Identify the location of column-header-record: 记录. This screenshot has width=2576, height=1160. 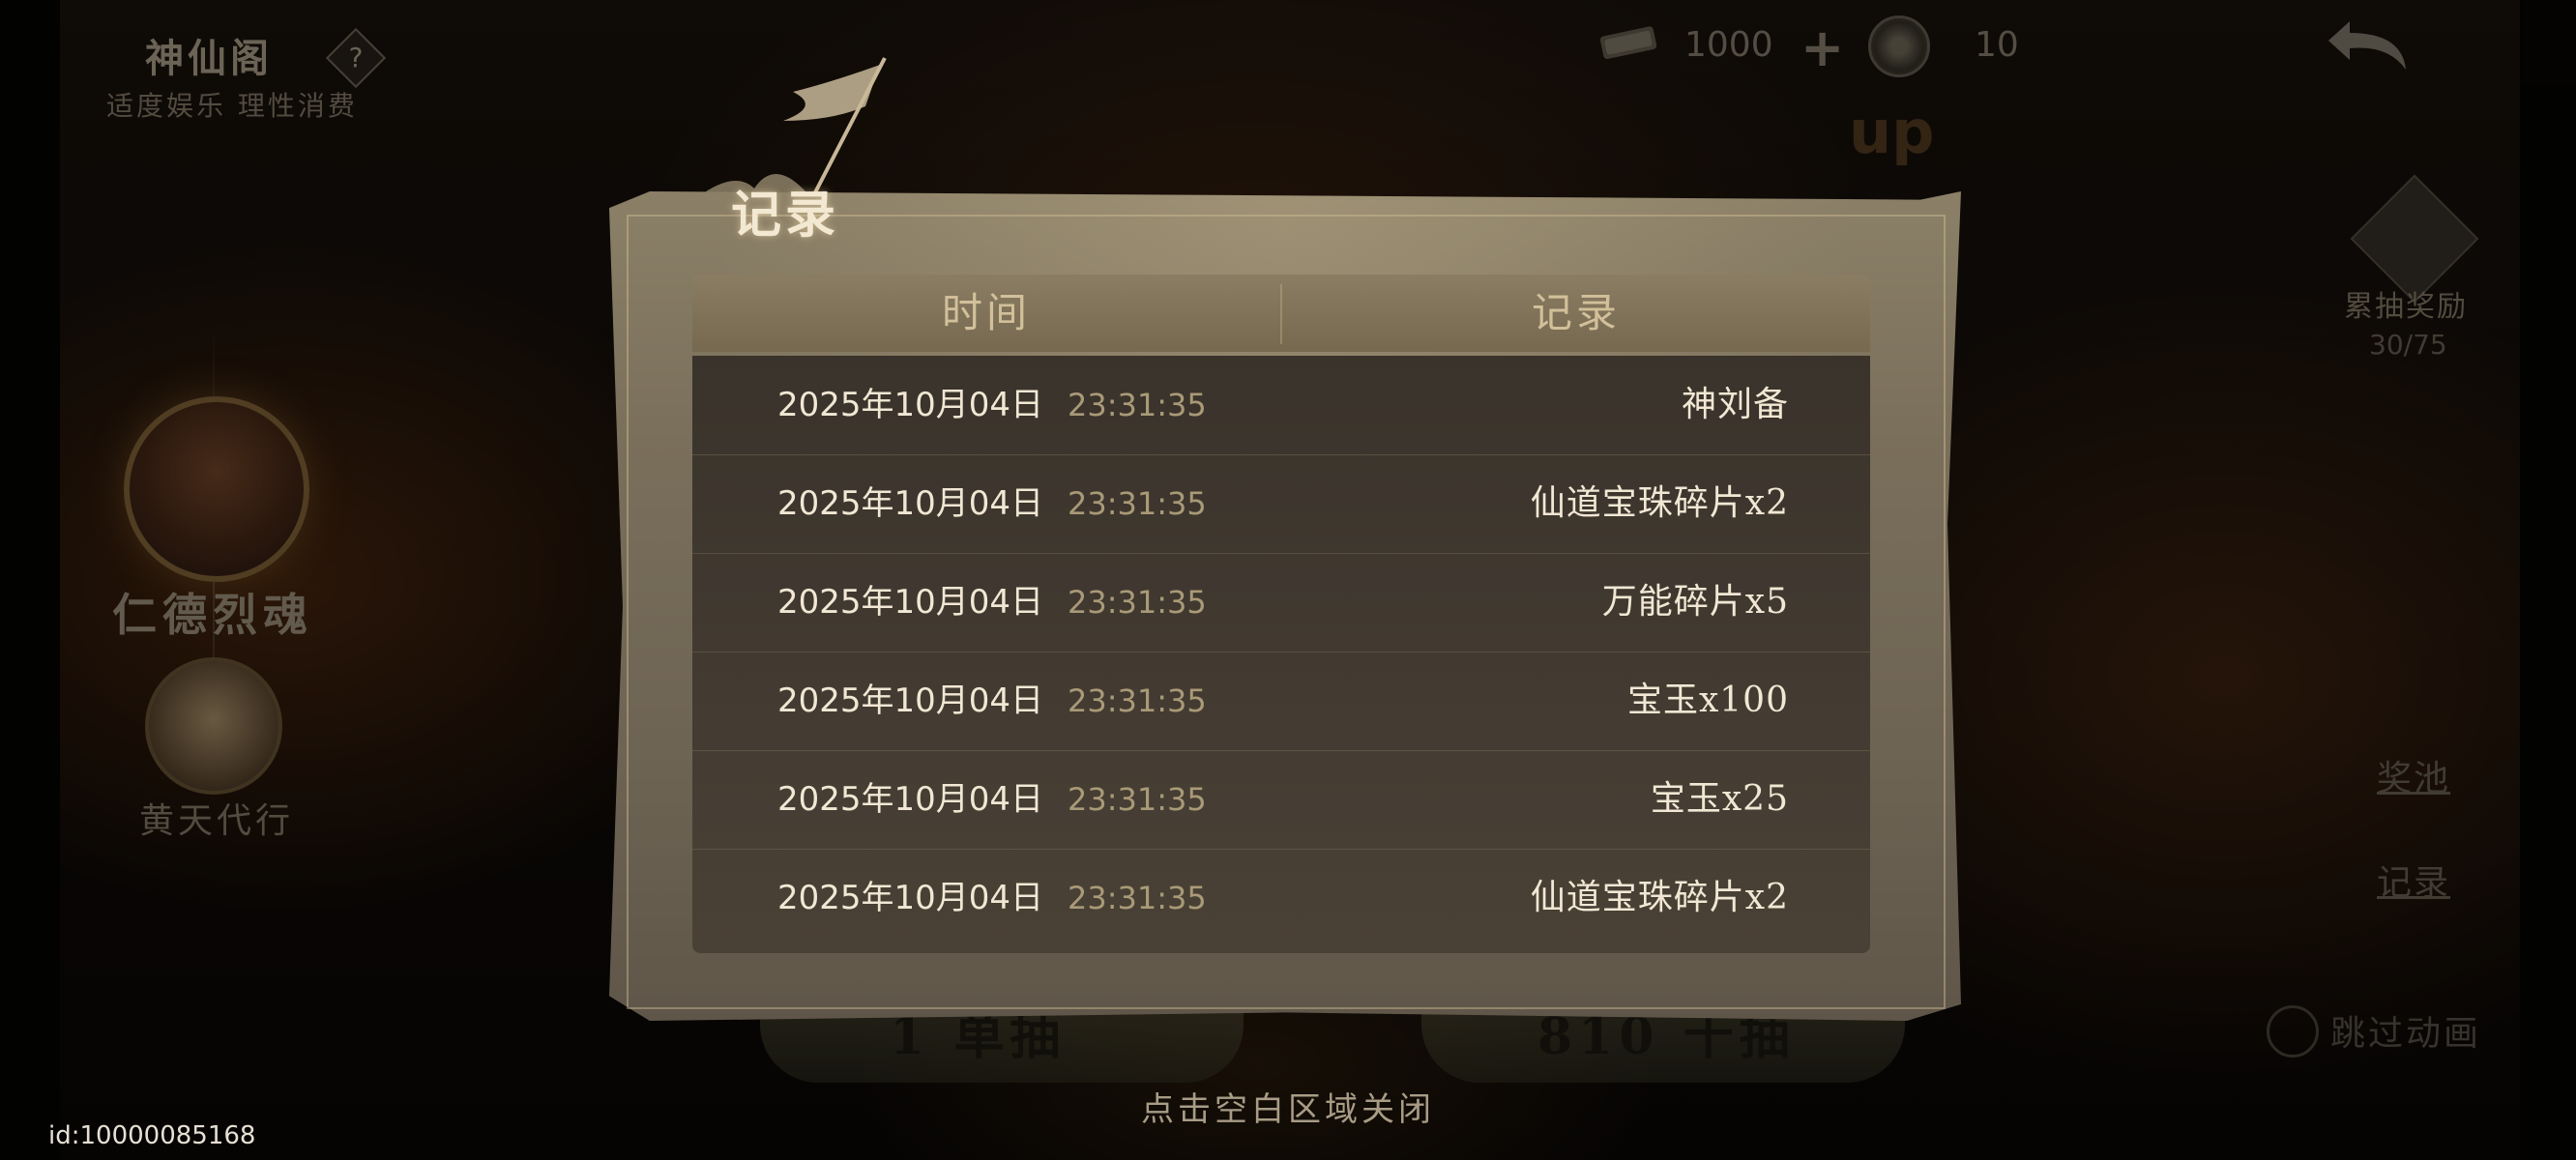
(1576, 312).